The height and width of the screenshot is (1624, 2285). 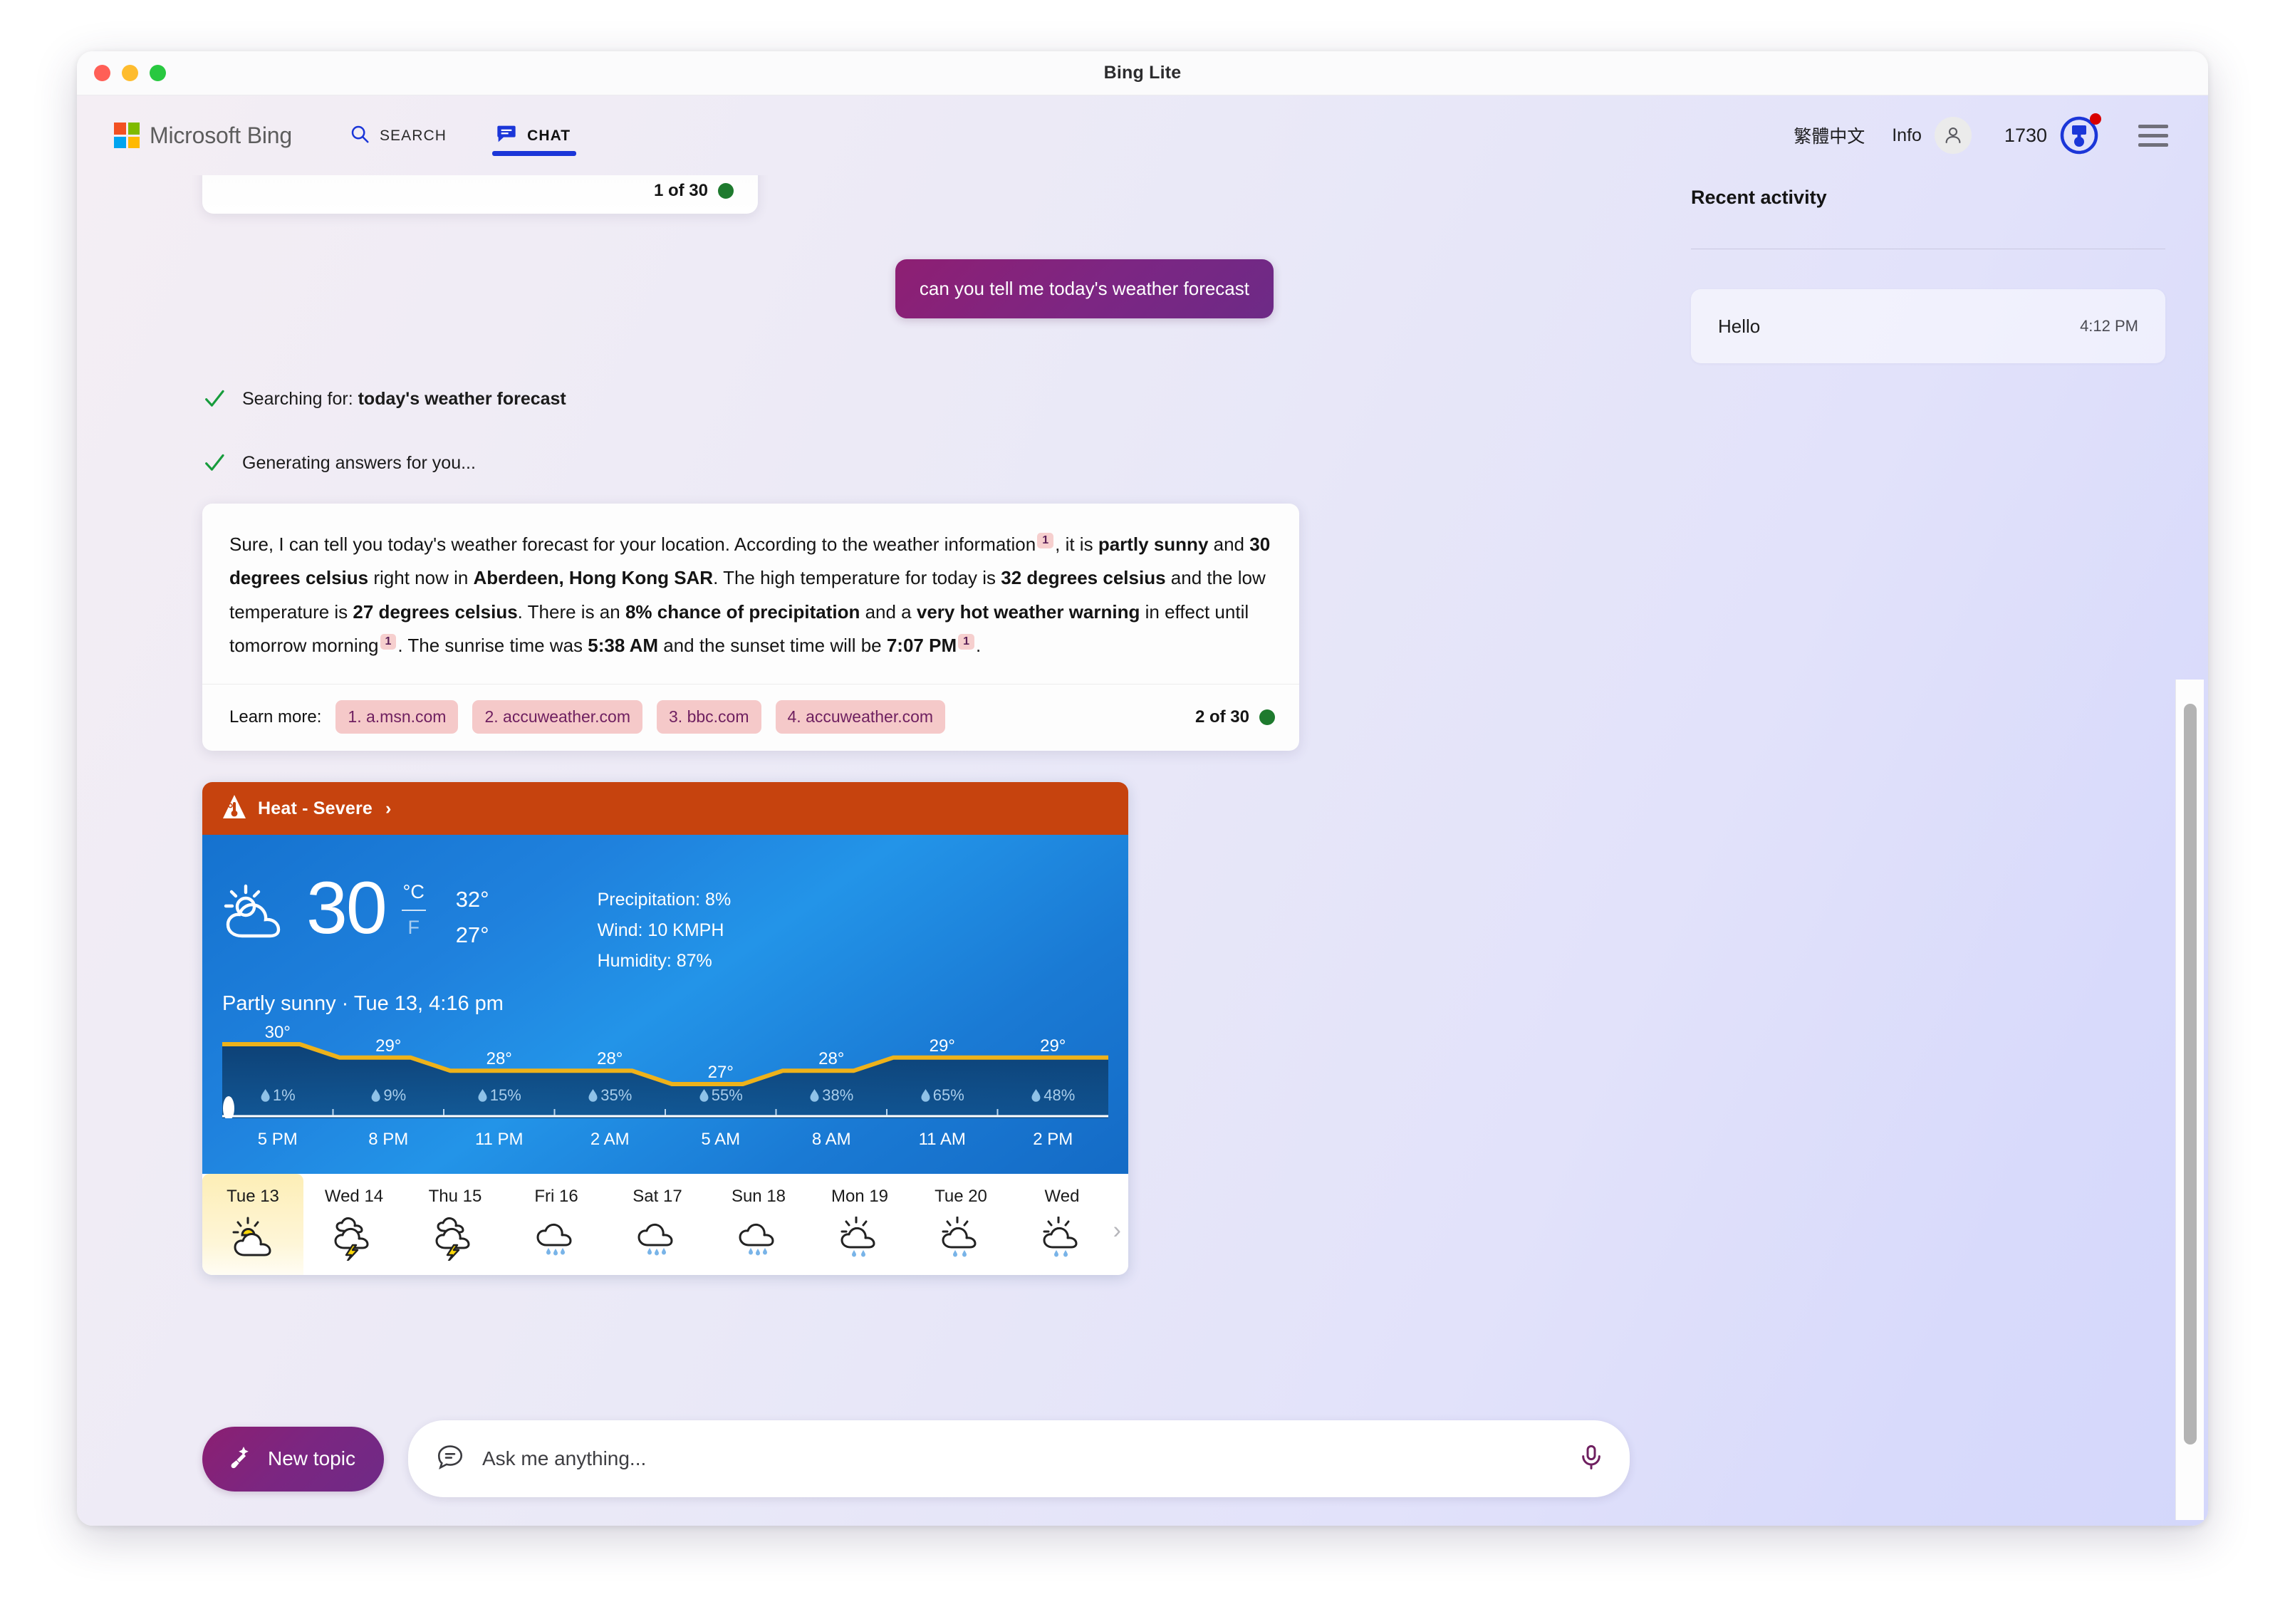 What do you see at coordinates (1084, 288) in the screenshot?
I see `user-message-bubble: can you tell me today's weather forecast` at bounding box center [1084, 288].